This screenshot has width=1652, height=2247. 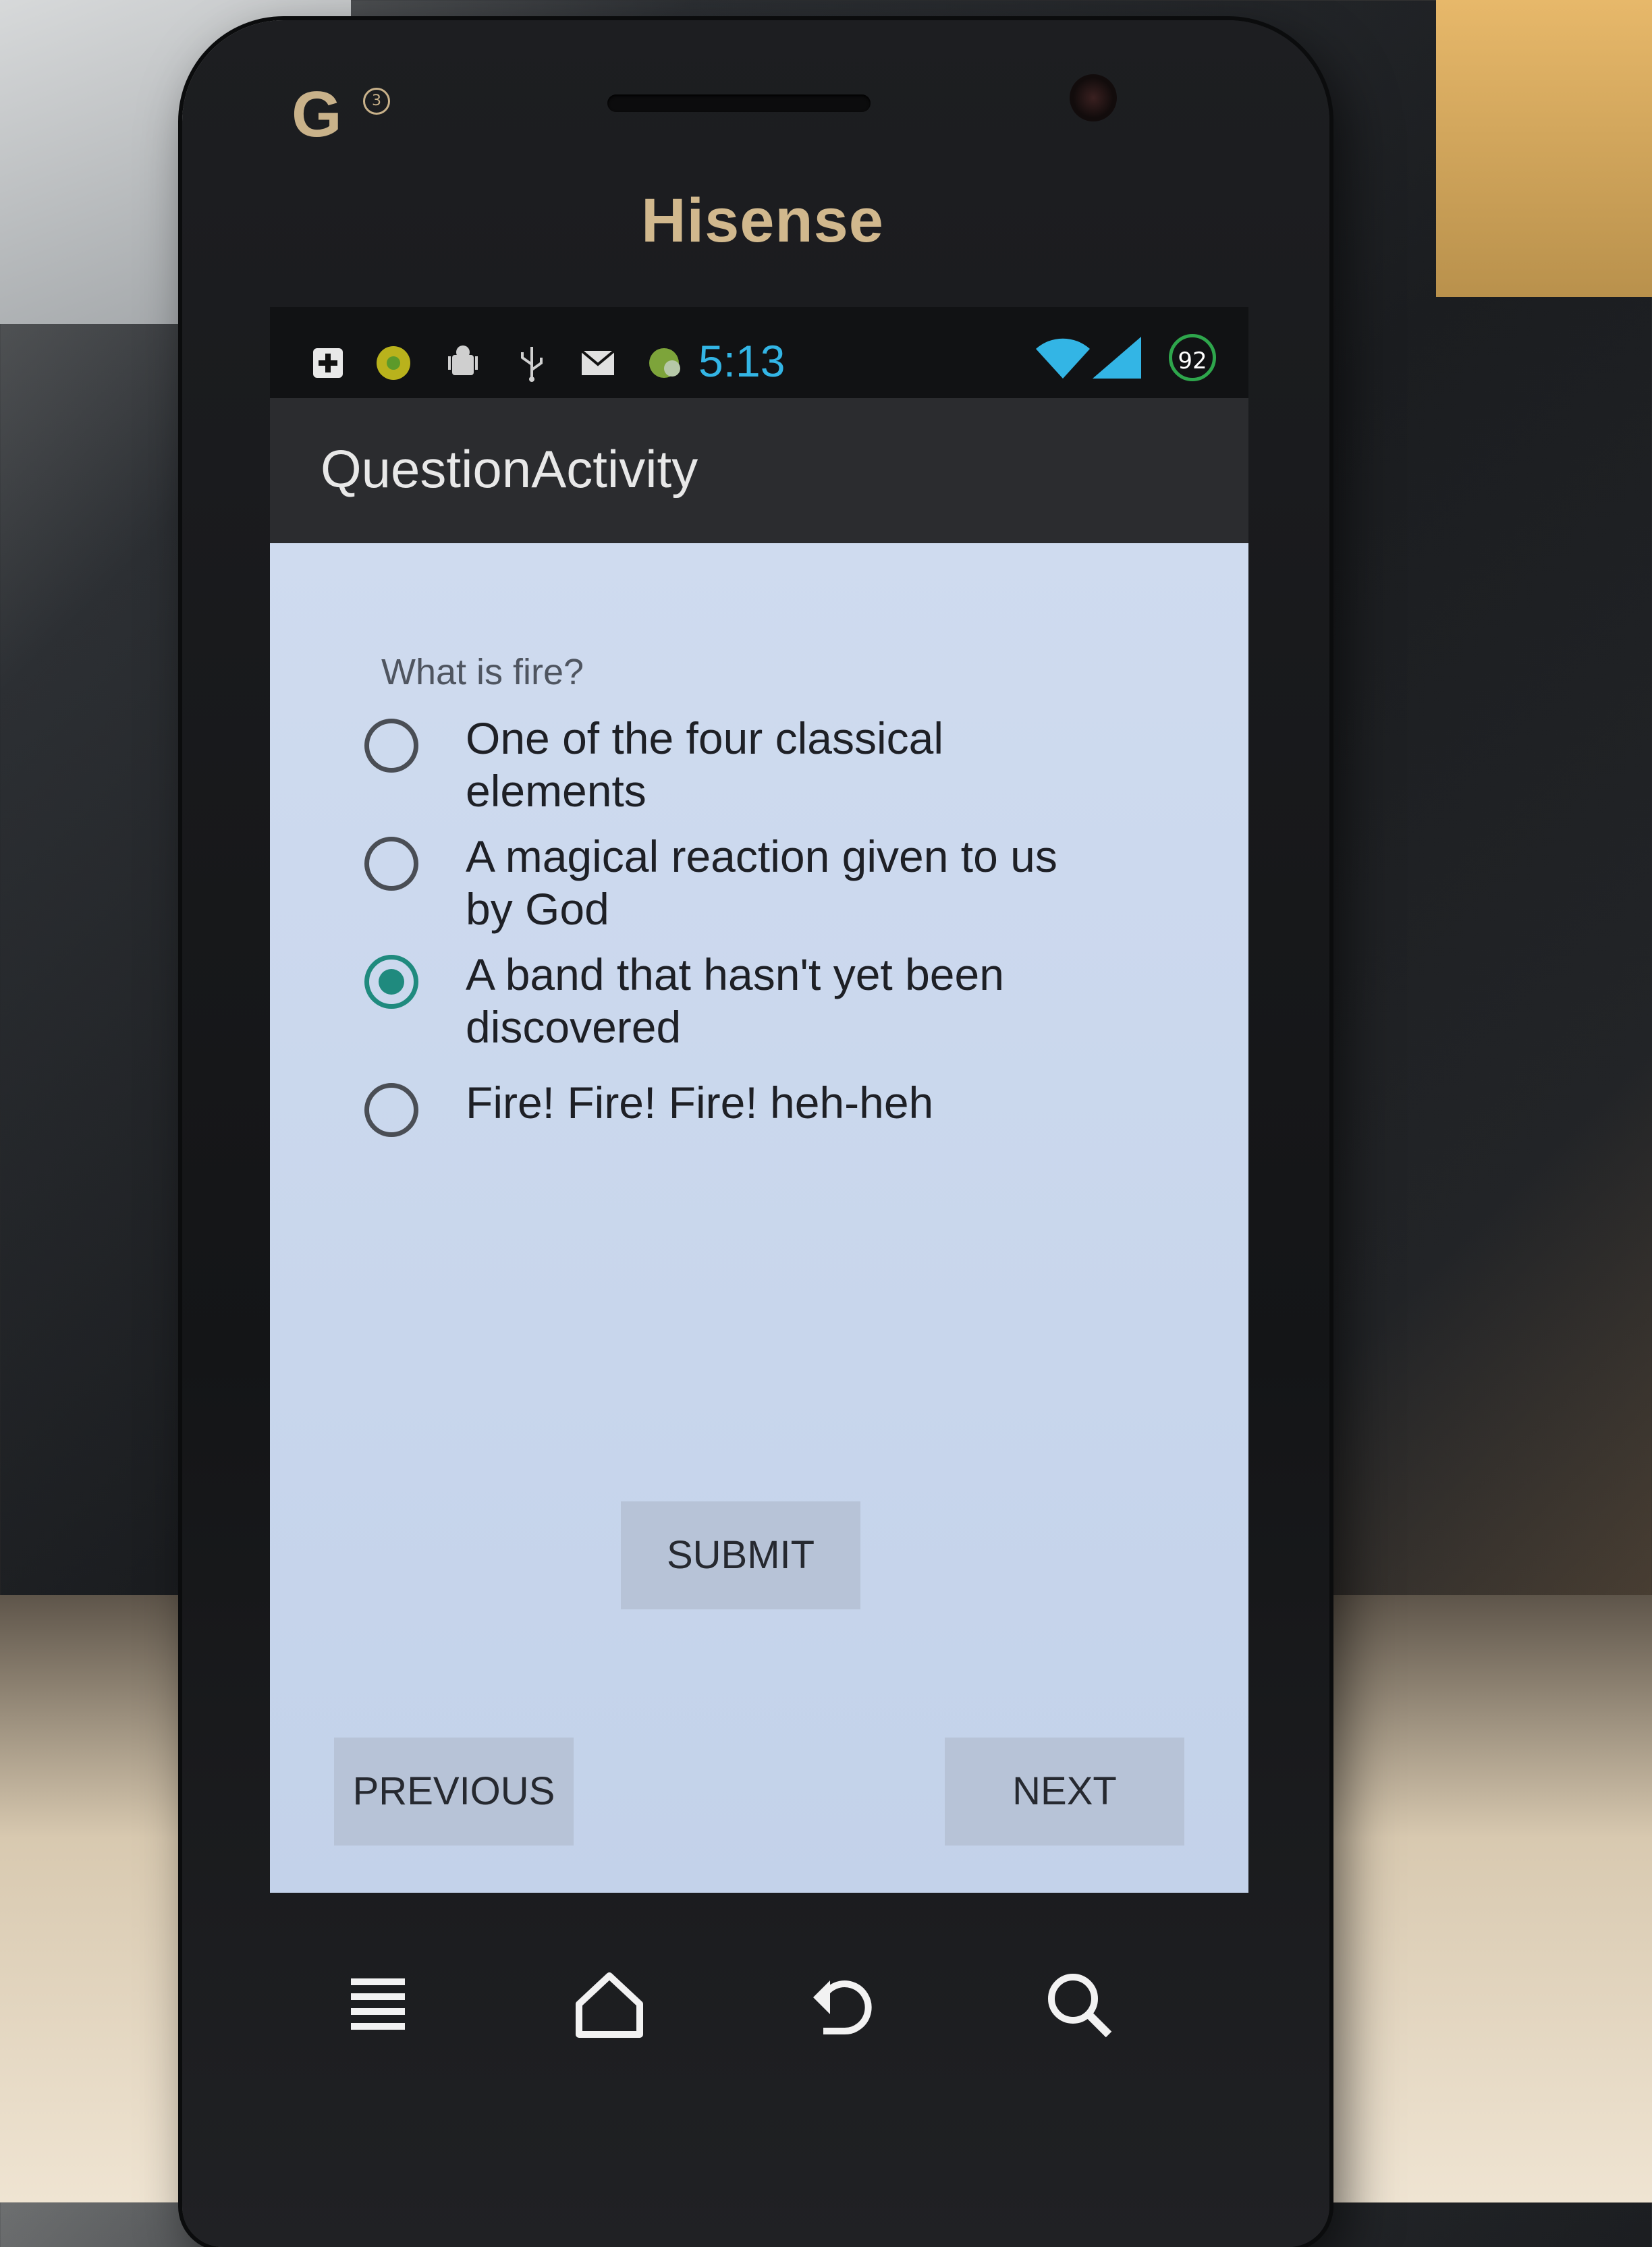 I want to click on menu-icon, so click(x=377, y=2004).